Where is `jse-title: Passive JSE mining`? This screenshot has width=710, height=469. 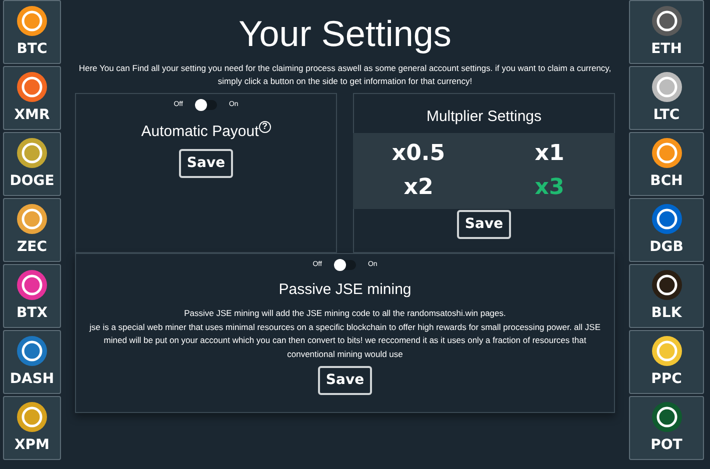 jse-title: Passive JSE mining is located at coordinates (345, 290).